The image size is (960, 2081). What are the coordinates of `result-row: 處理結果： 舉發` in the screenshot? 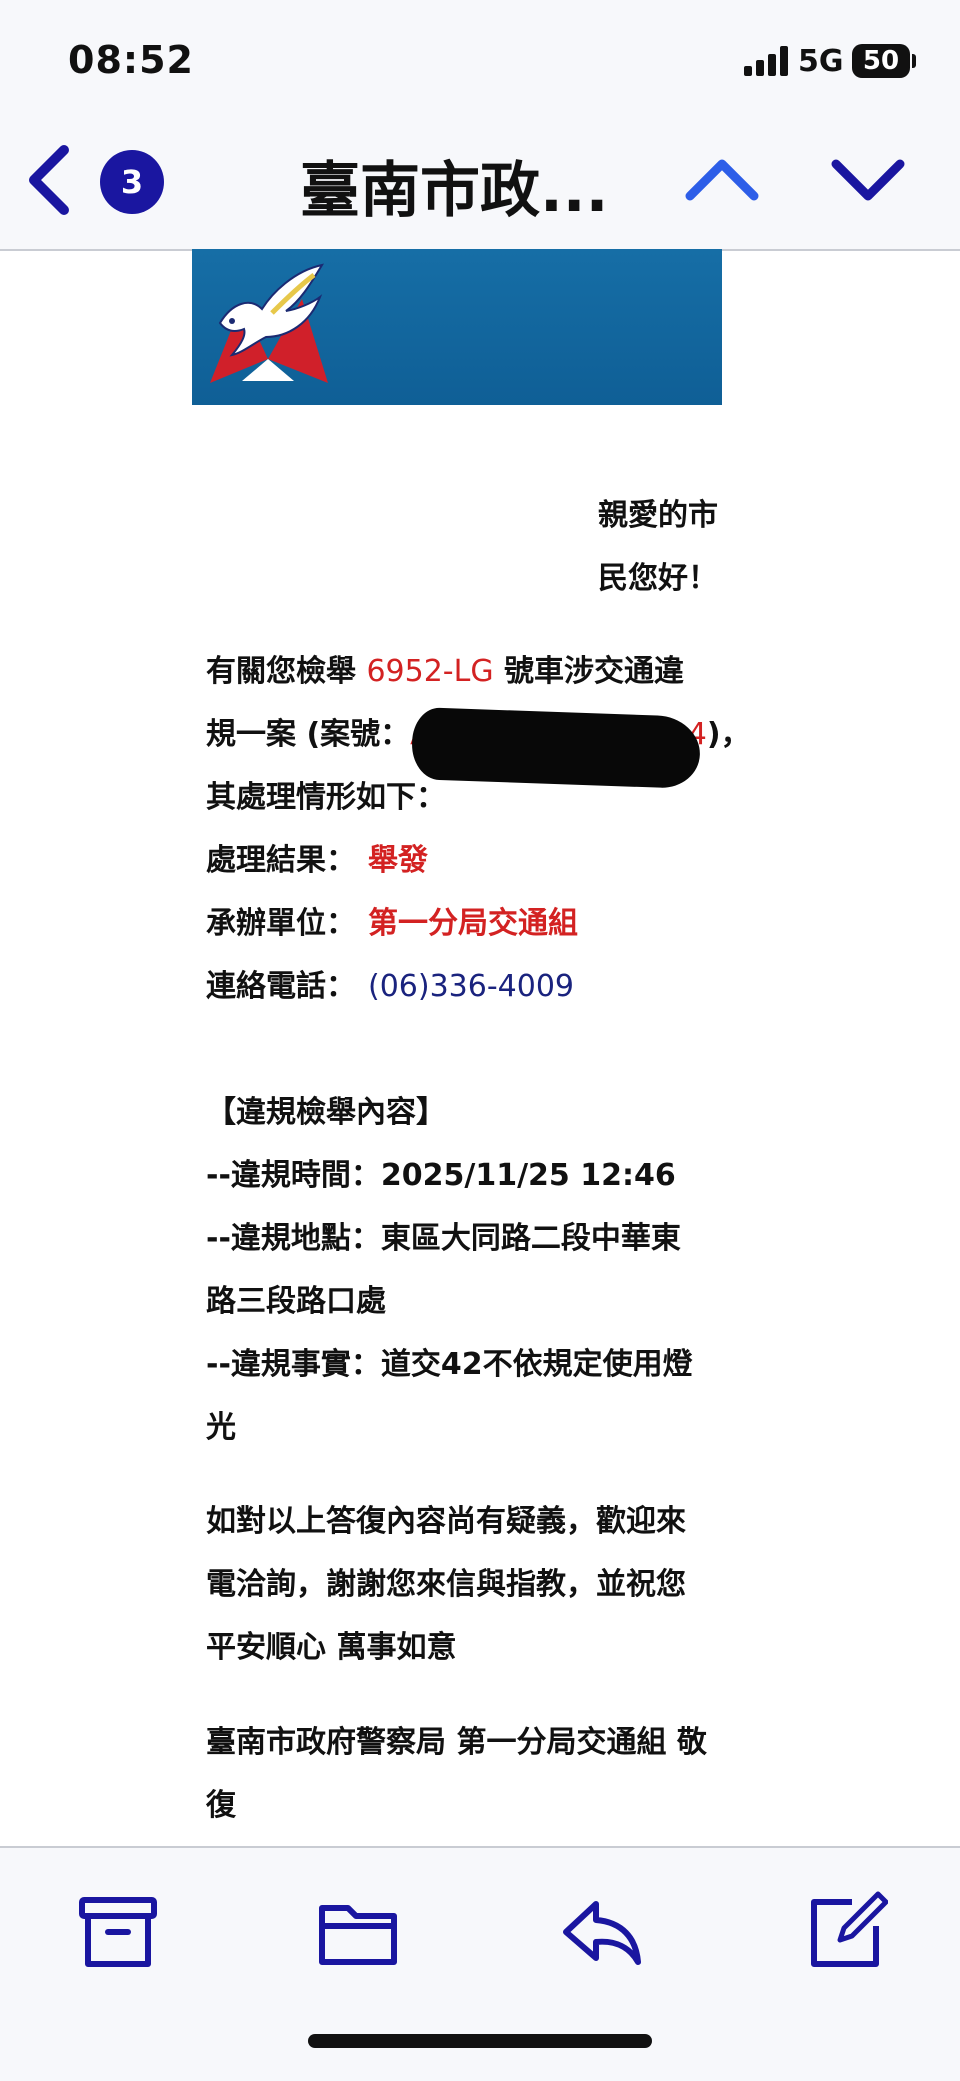 It's located at (317, 861).